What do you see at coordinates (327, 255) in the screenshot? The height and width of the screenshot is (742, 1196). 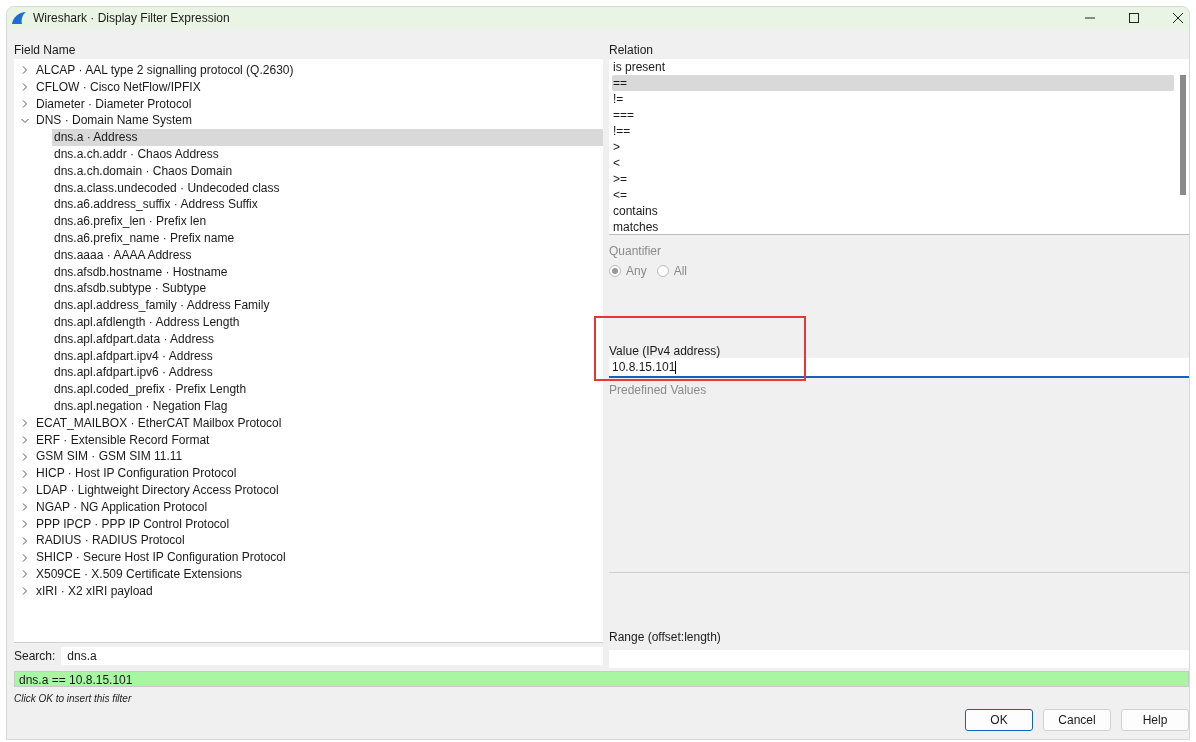 I see `tree-item: dns.aaaa · AAAA Address` at bounding box center [327, 255].